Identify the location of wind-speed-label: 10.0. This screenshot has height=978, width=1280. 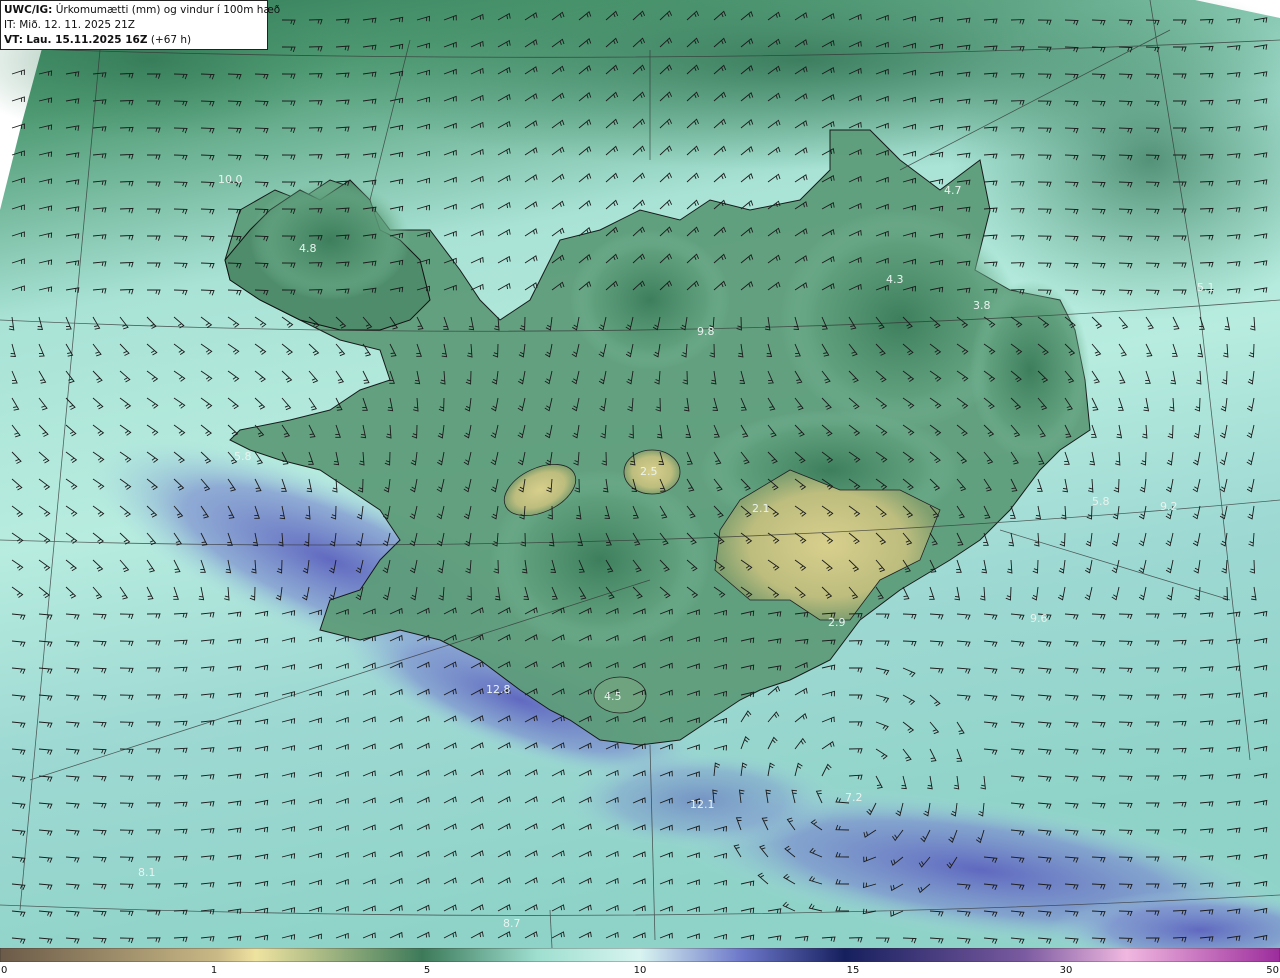
(230, 179).